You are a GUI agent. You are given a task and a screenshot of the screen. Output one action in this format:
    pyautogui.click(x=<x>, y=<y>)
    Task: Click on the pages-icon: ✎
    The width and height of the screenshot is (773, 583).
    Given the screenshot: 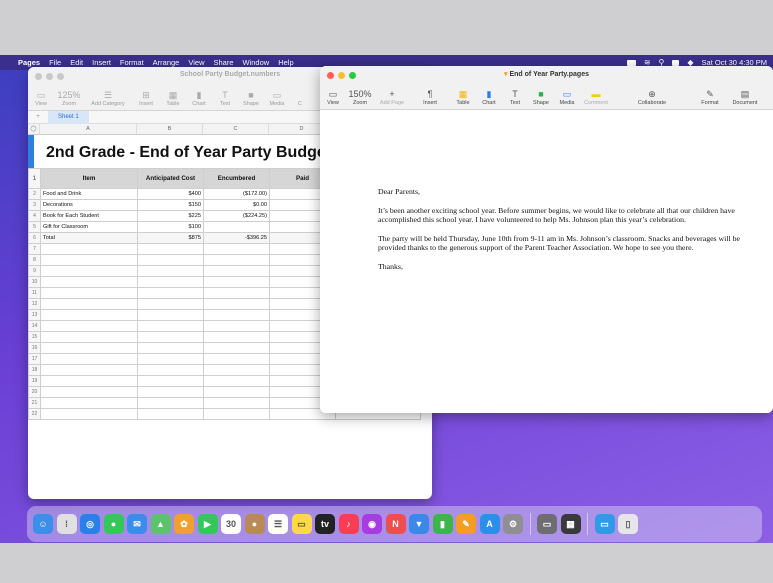 What is the action you would take?
    pyautogui.click(x=466, y=524)
    